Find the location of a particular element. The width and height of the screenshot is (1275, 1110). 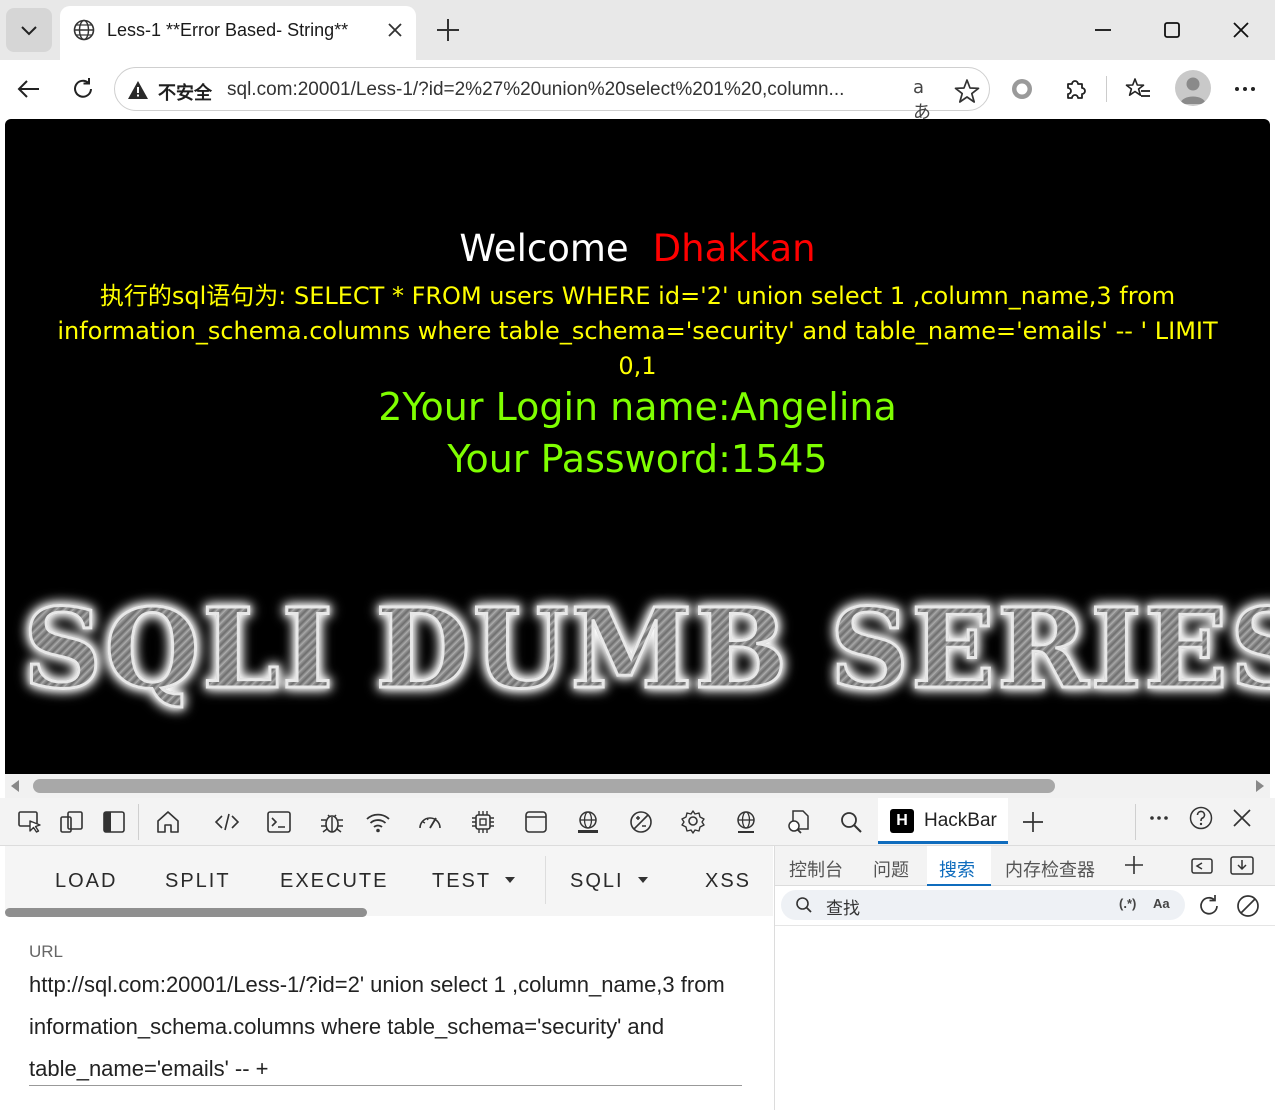

tracking-prevention-button is located at coordinates (1022, 89).